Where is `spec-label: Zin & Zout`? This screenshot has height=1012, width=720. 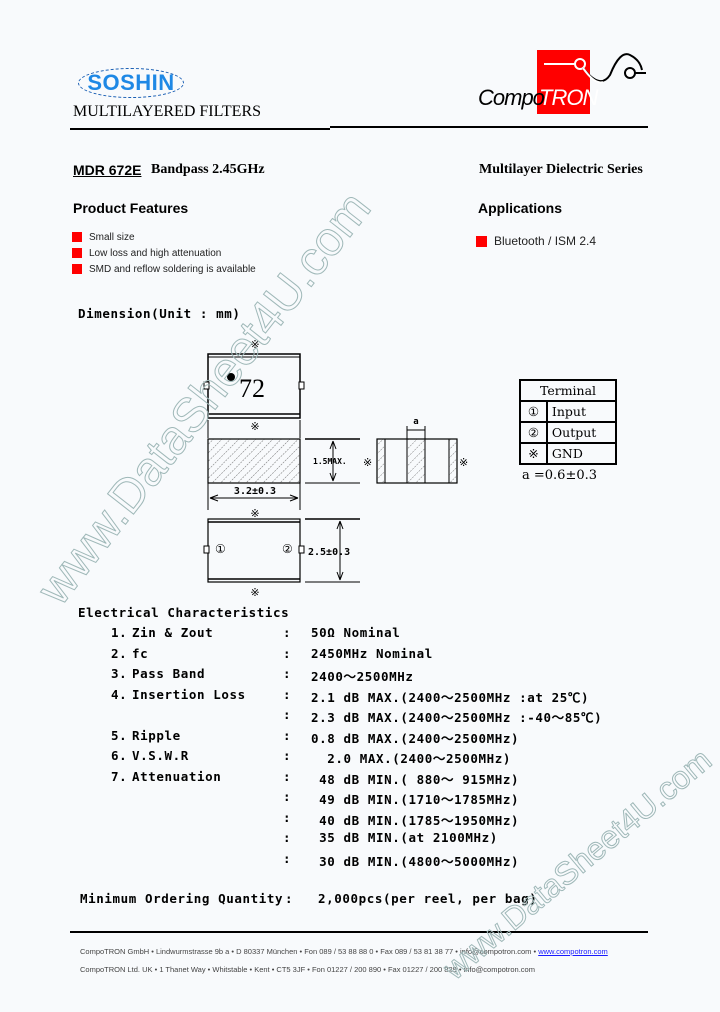
spec-label: Zin & Zout is located at coordinates (173, 632).